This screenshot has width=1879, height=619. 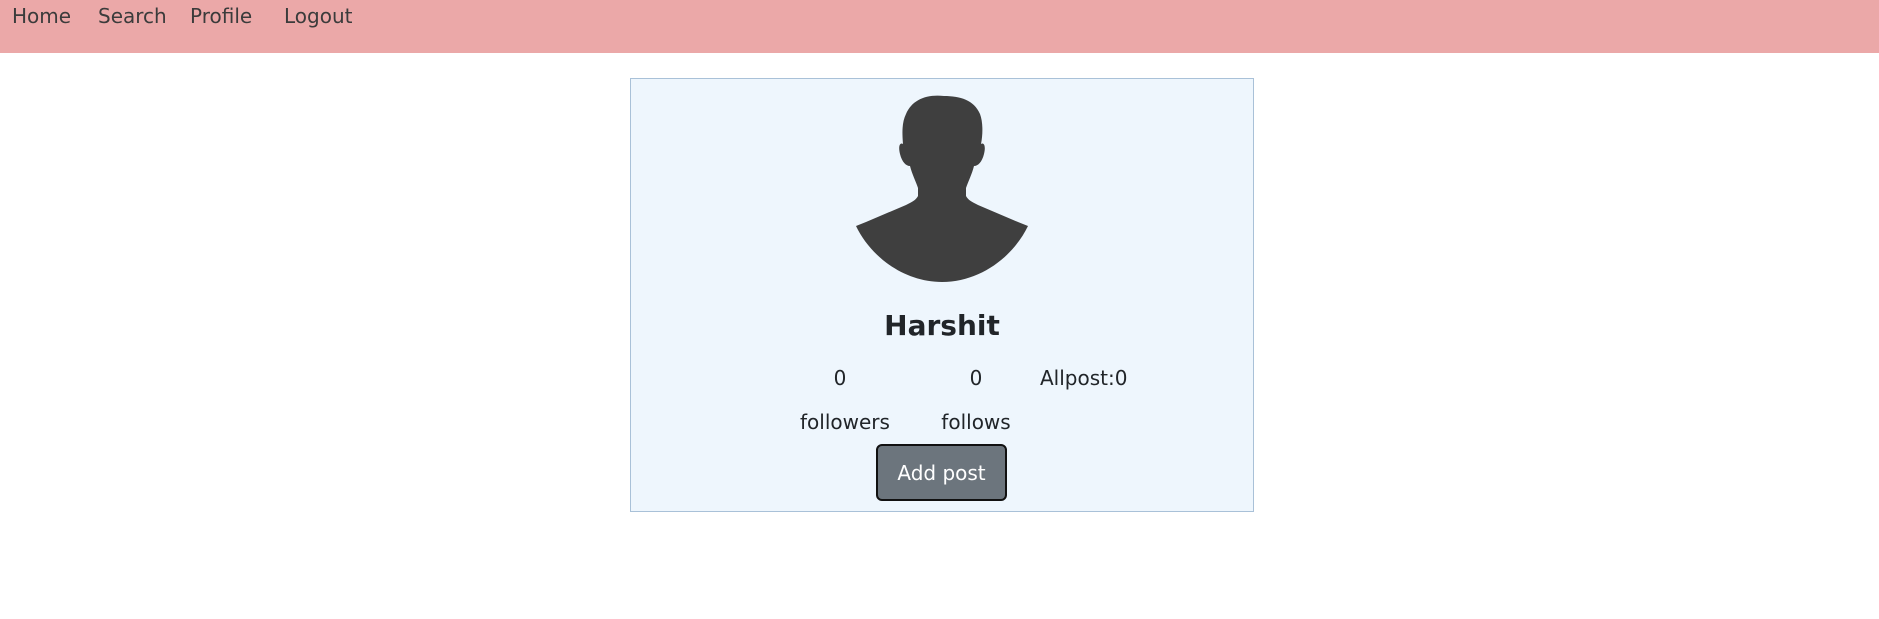 What do you see at coordinates (41, 16) in the screenshot?
I see `nav-home-link: Home` at bounding box center [41, 16].